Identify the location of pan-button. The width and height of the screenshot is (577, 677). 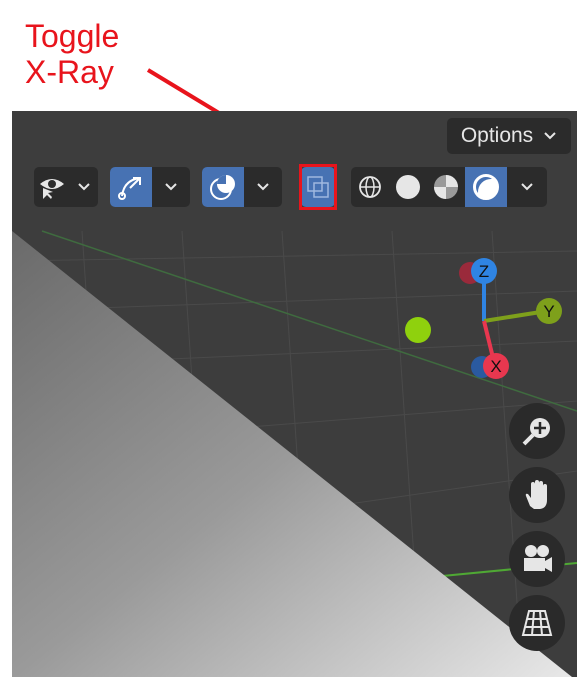
(537, 495).